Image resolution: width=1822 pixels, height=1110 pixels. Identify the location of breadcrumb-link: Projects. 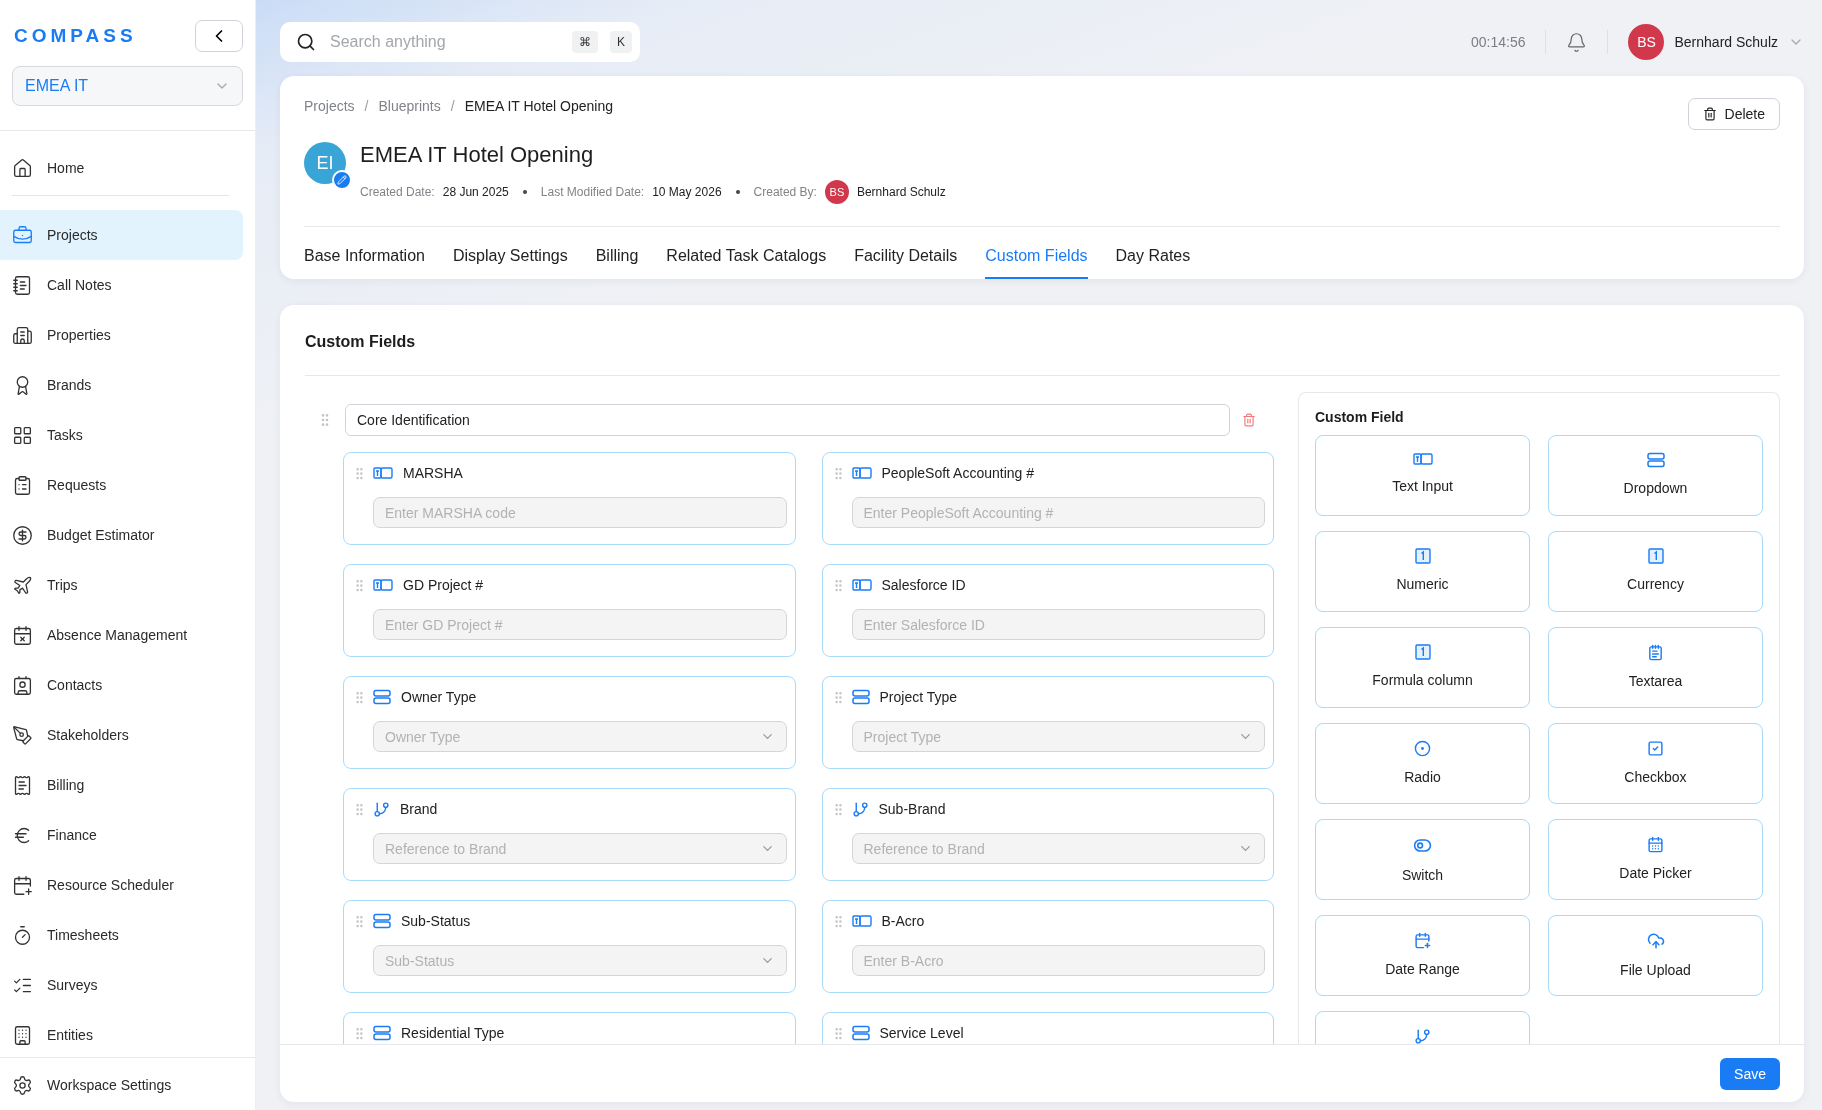
(329, 106).